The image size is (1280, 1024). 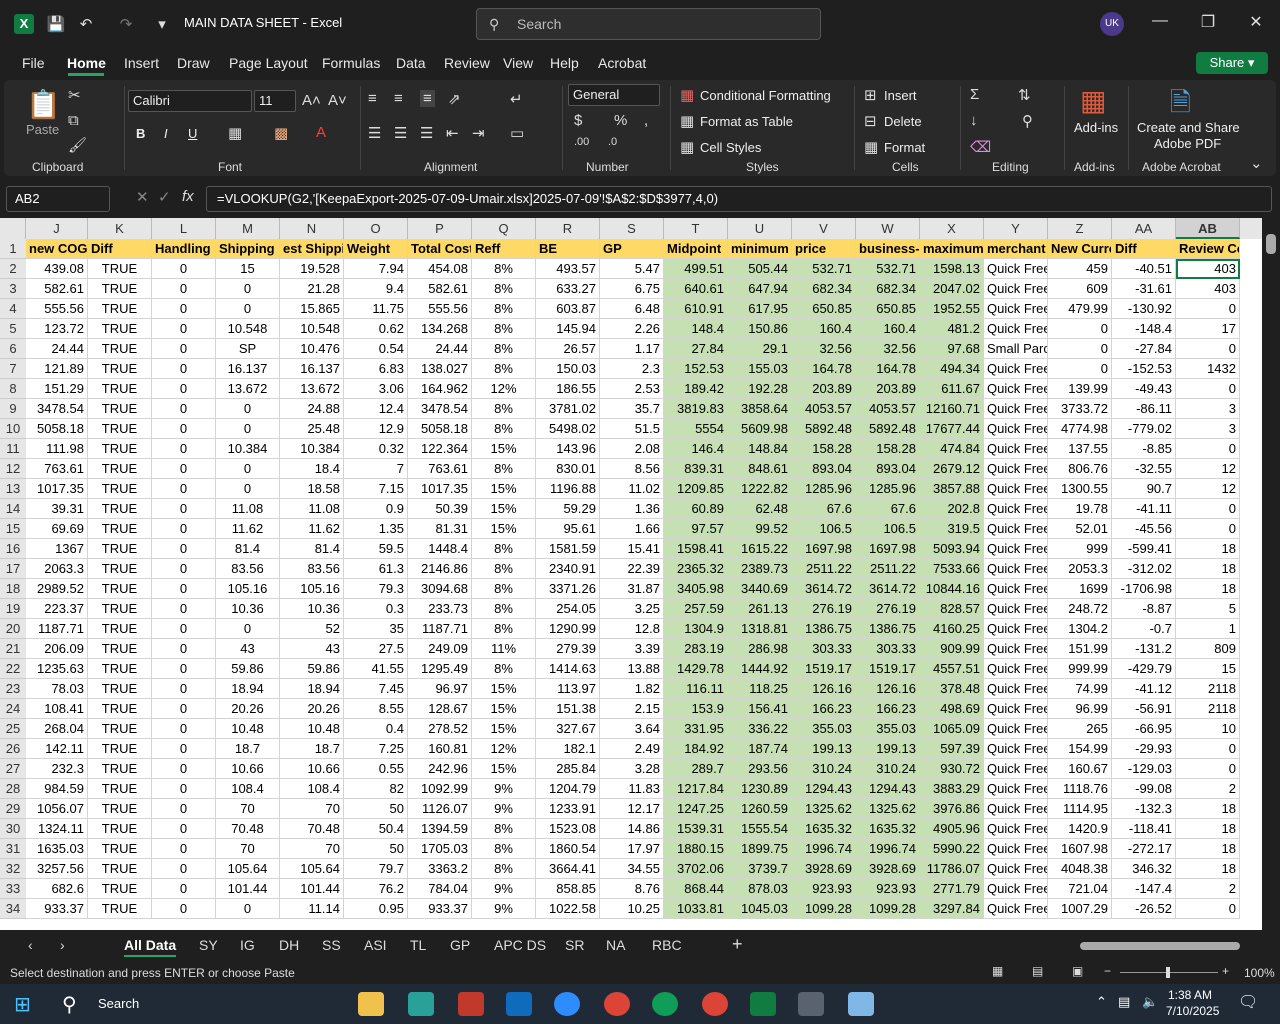 What do you see at coordinates (632, 649) in the screenshot?
I see `table-cell: 3.39` at bounding box center [632, 649].